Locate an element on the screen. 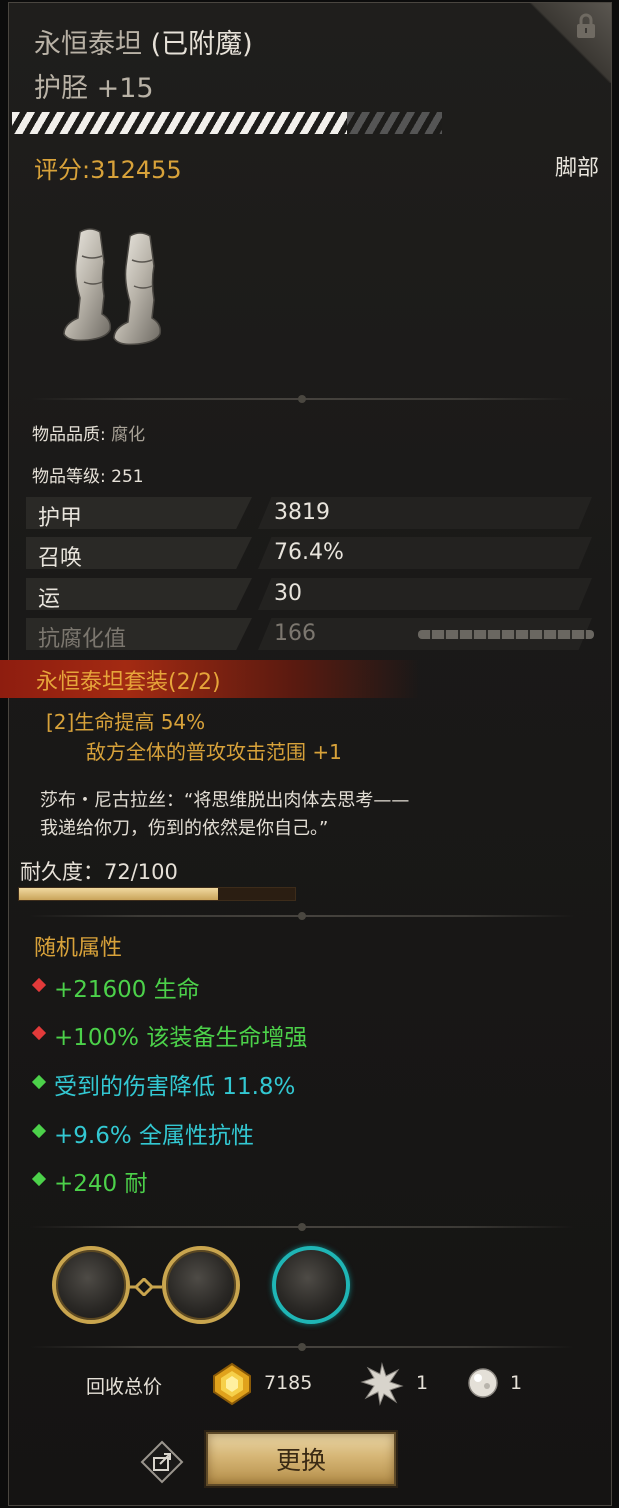  affix-text: +21600 生命 is located at coordinates (127, 990).